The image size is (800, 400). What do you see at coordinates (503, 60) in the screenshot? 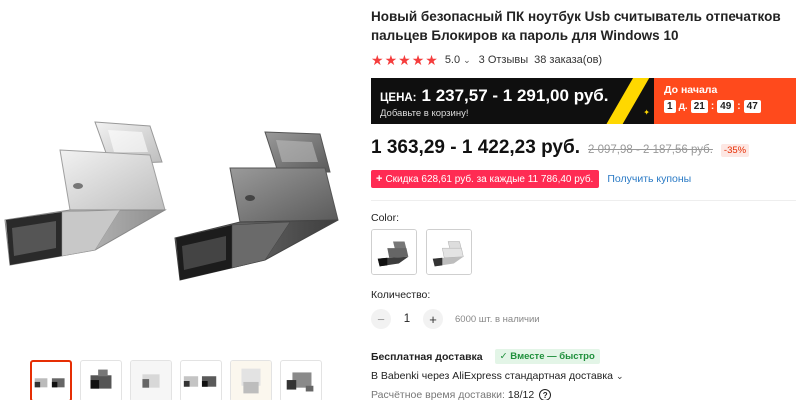
I see `reviews-link: 3 Отзывы` at bounding box center [503, 60].